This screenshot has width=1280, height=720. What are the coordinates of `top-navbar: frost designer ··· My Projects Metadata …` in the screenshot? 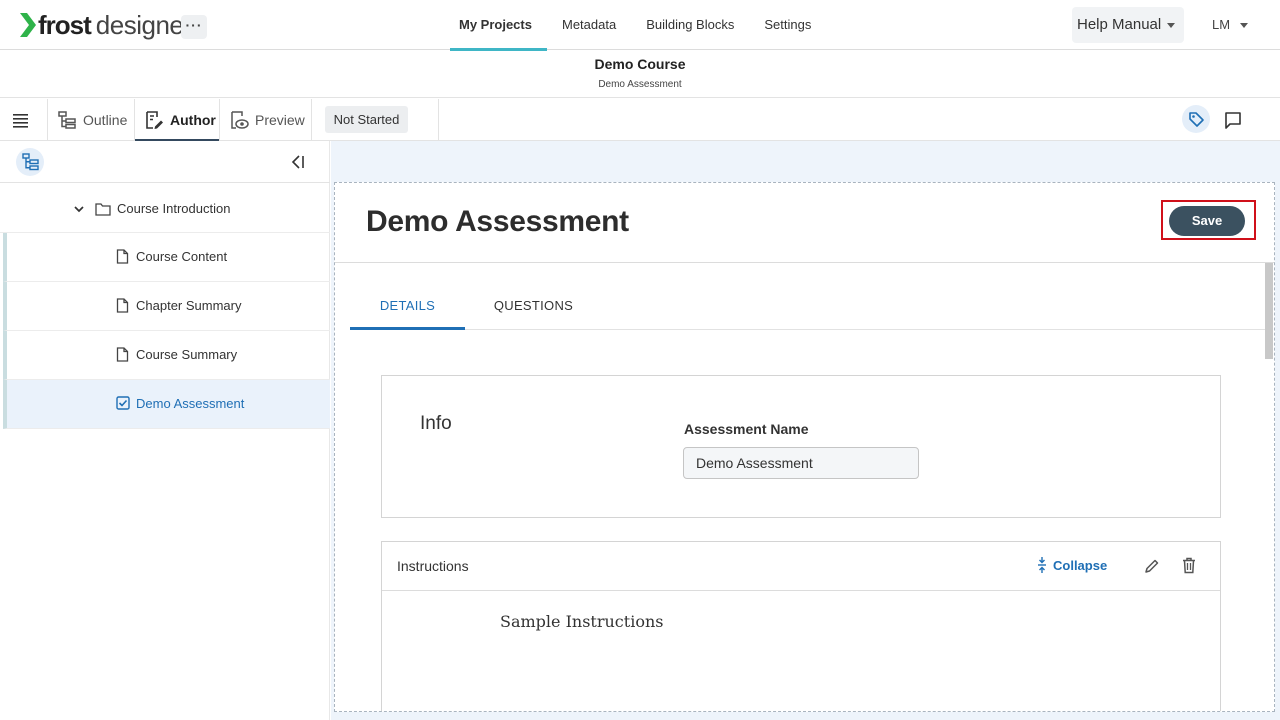 It's located at (640, 25).